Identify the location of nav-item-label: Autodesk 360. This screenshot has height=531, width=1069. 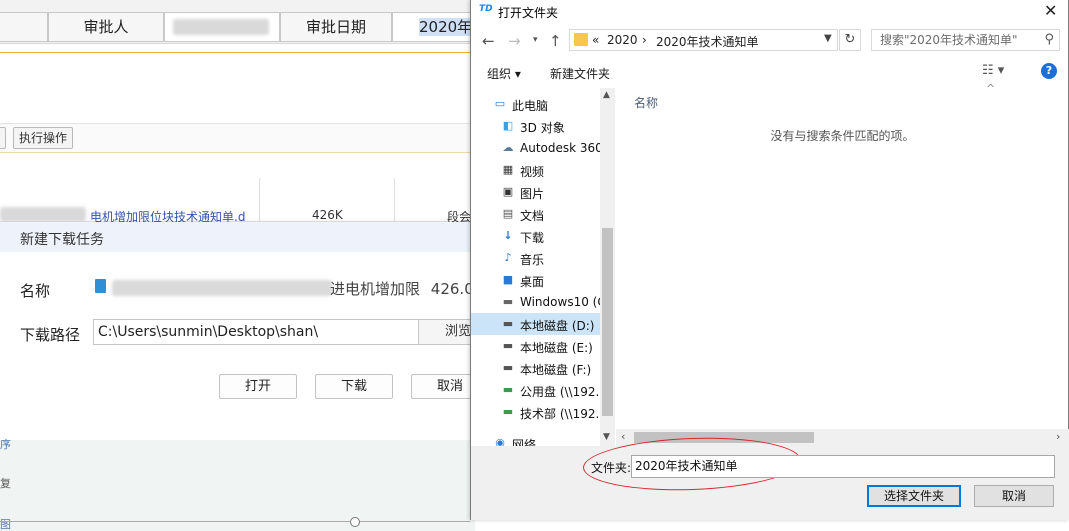
(561, 148).